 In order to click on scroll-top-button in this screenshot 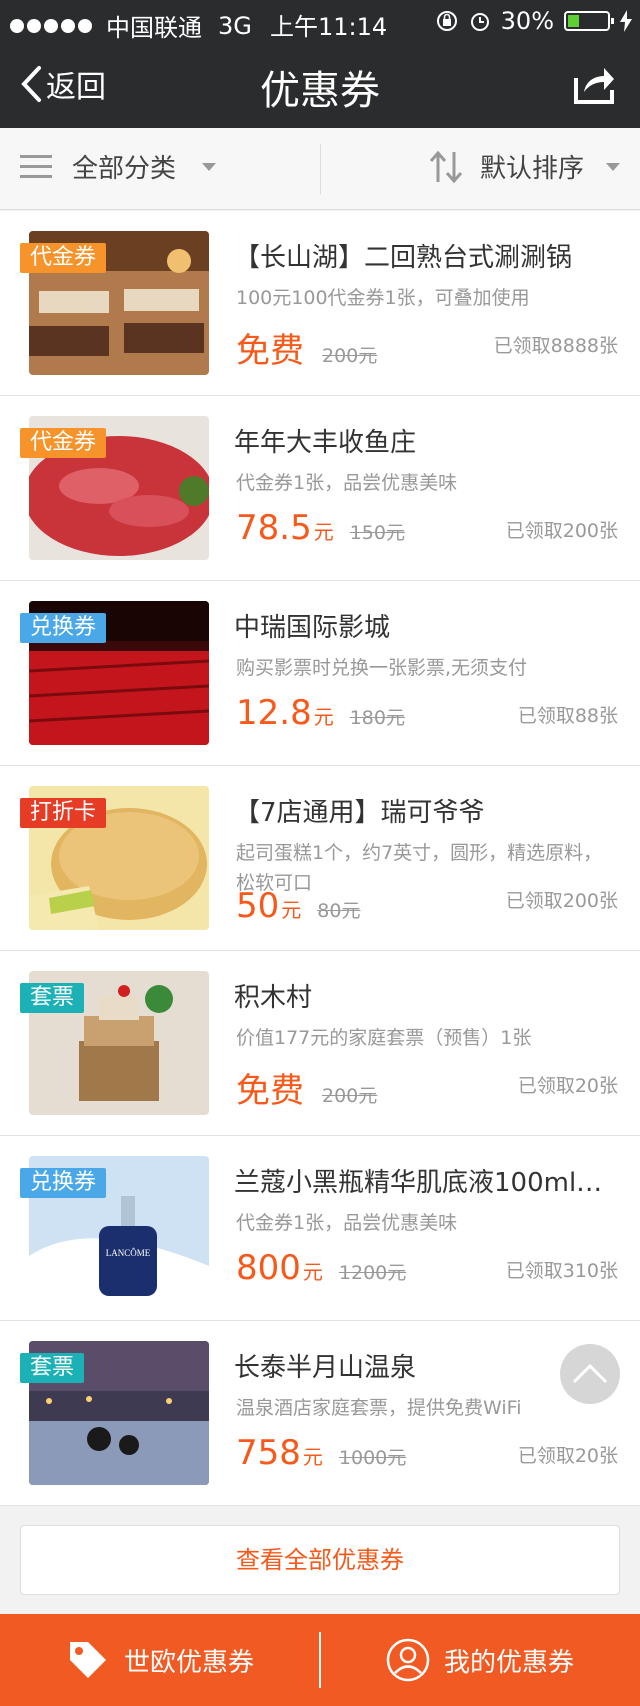, I will do `click(590, 1374)`.